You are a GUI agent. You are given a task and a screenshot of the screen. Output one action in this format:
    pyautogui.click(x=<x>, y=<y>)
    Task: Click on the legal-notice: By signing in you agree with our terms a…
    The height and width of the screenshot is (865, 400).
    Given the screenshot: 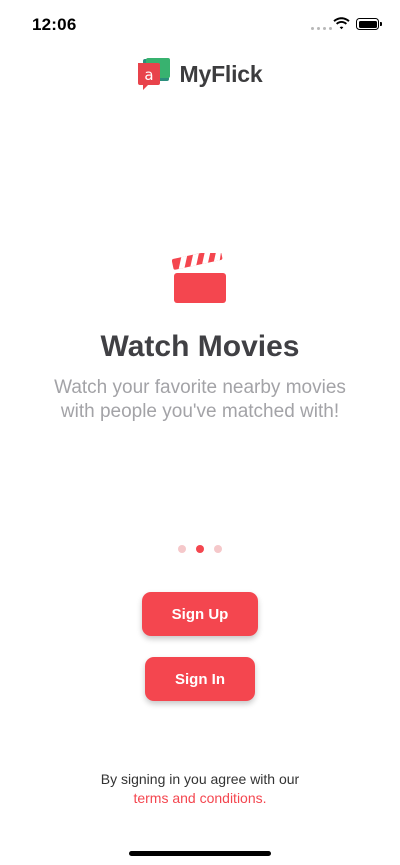 What is the action you would take?
    pyautogui.click(x=200, y=789)
    